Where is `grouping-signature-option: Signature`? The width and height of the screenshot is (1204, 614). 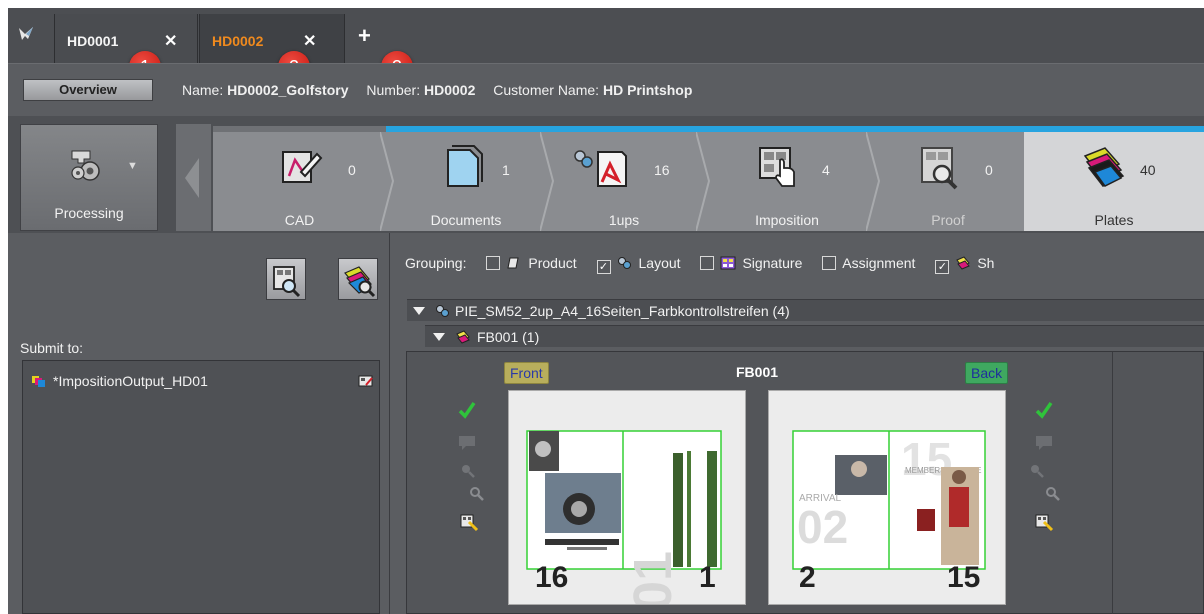
grouping-signature-option: Signature is located at coordinates (751, 263).